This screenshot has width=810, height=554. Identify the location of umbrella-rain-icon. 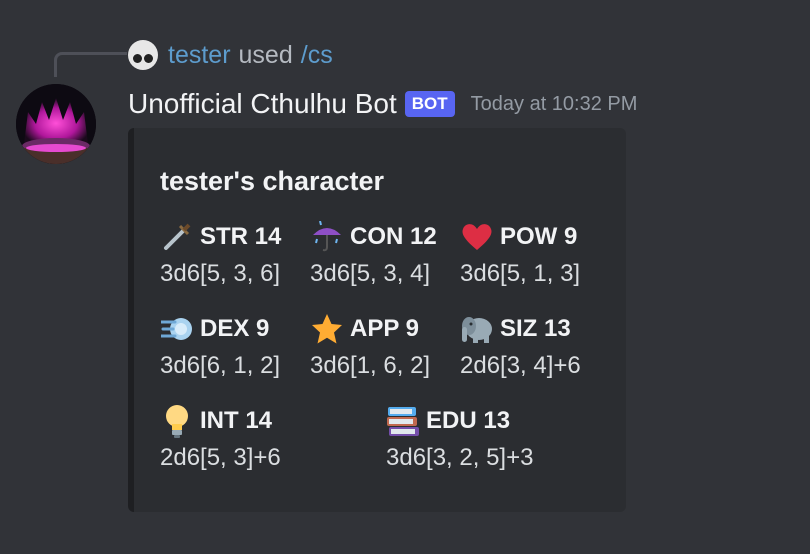
(327, 237).